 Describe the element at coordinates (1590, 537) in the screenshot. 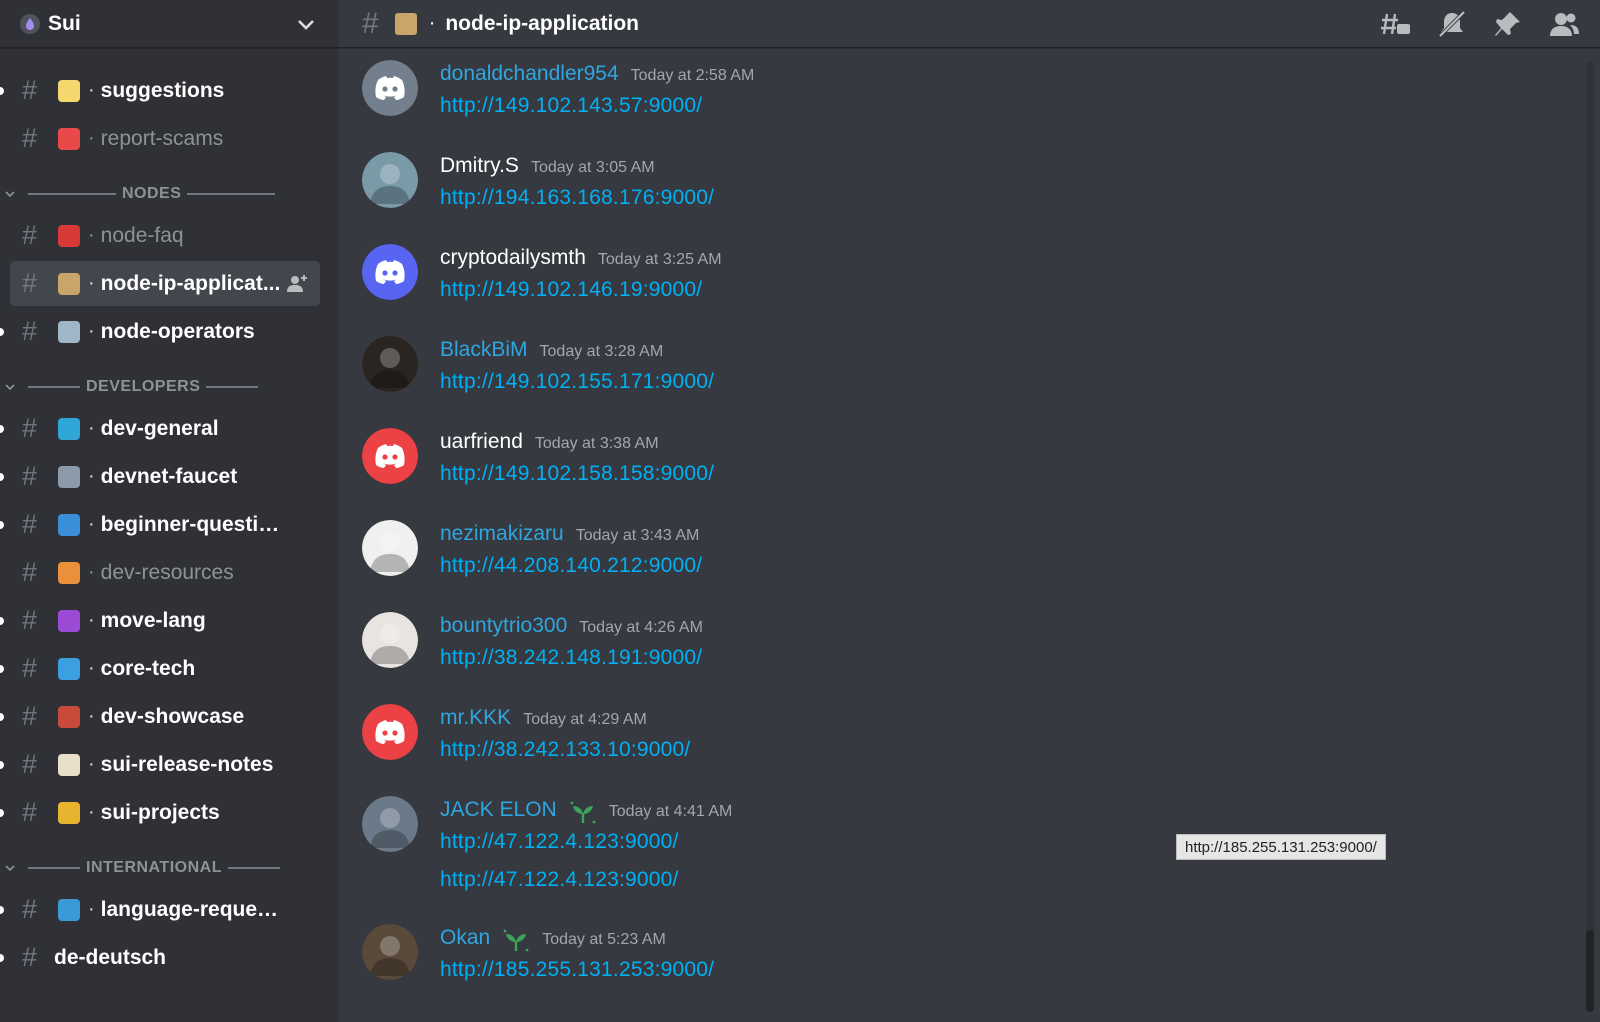

I see `scrollbar-track` at that location.